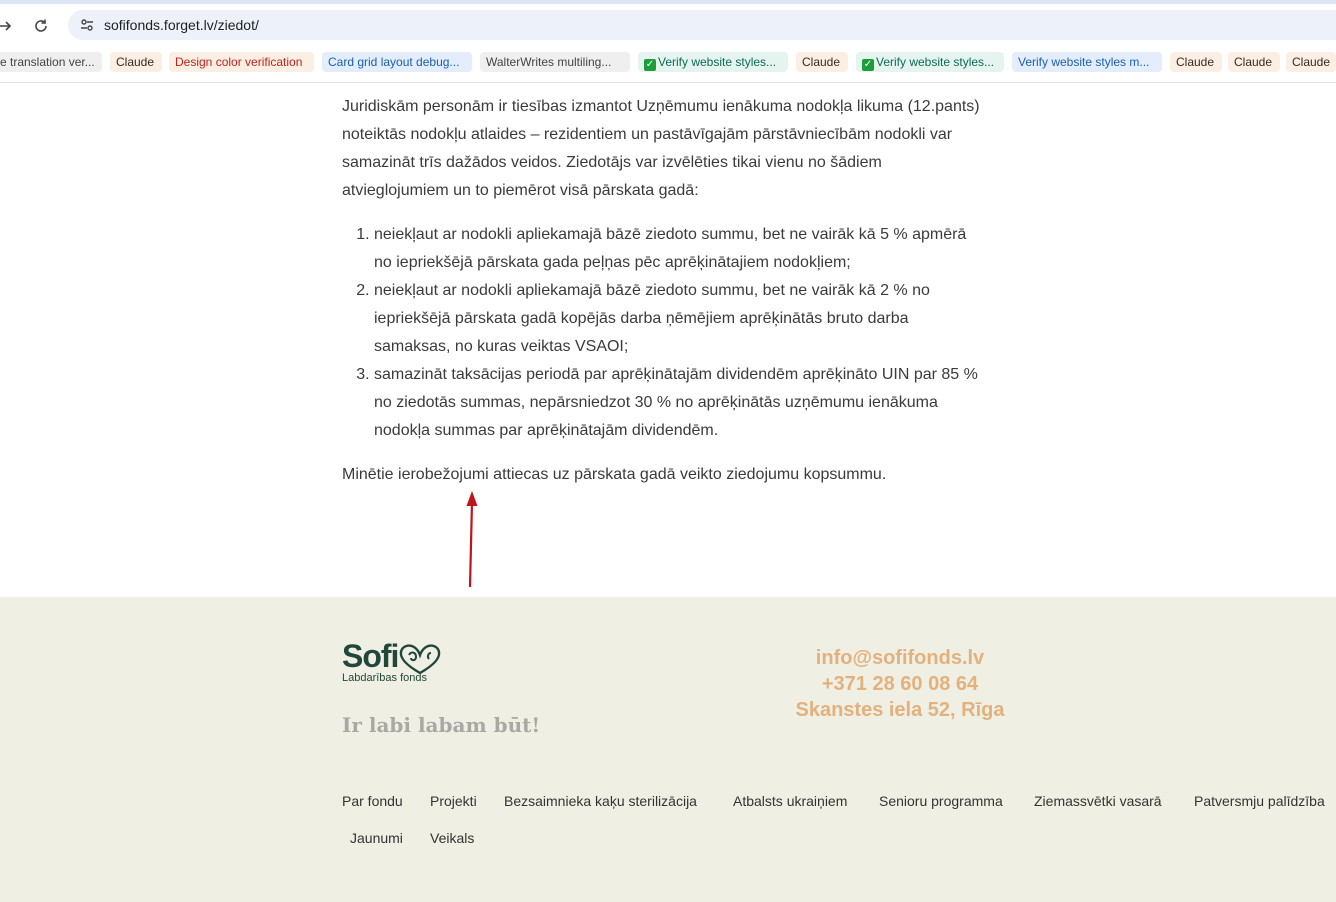 The height and width of the screenshot is (902, 1336). Describe the element at coordinates (1098, 801) in the screenshot. I see `footer-link-ziemassvetki: Ziemassvētki vasarā` at that location.